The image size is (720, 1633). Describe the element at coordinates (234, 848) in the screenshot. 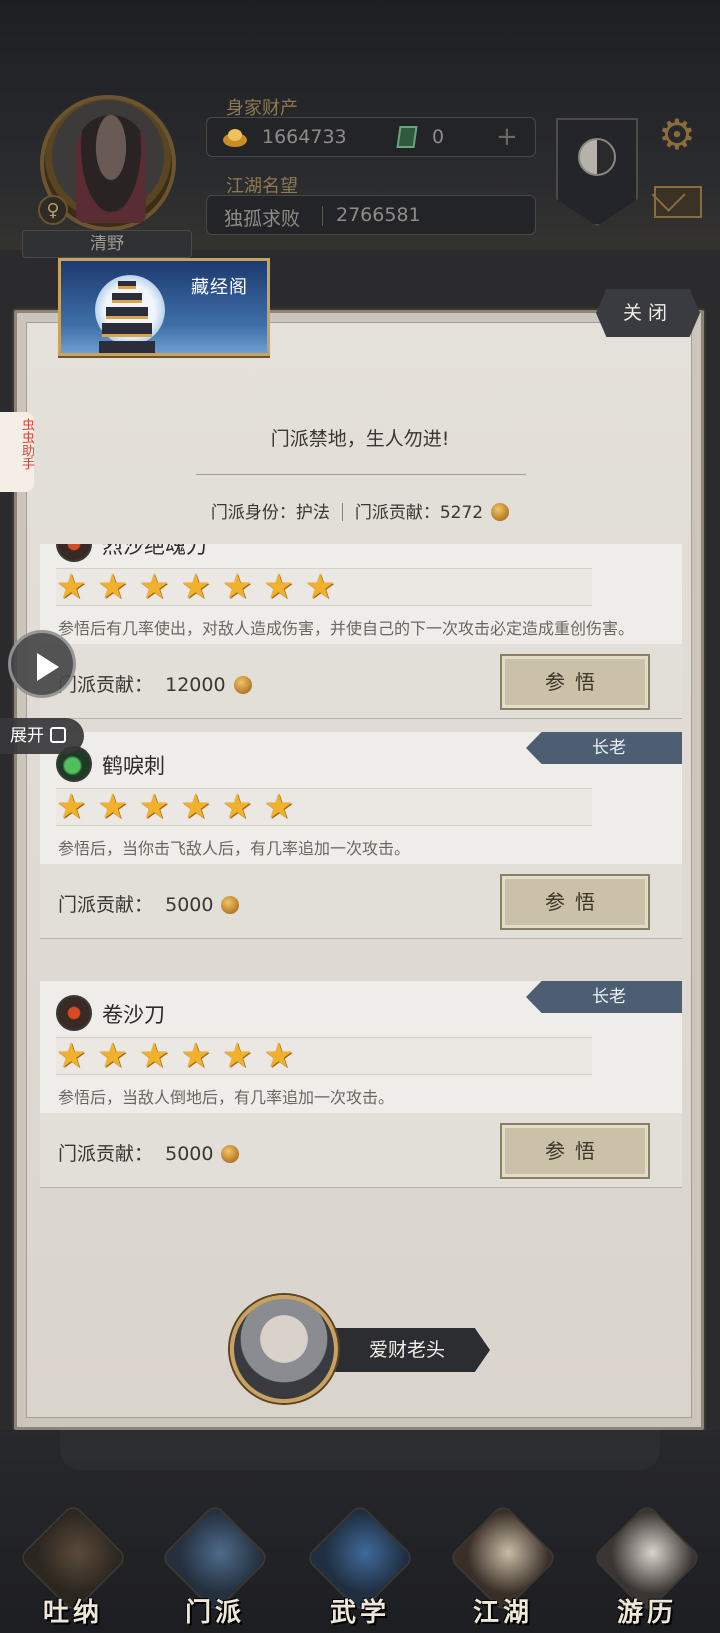

I see `skill-description: 参悟后，当你击飞敌人后，有几率追加一次攻击。` at that location.